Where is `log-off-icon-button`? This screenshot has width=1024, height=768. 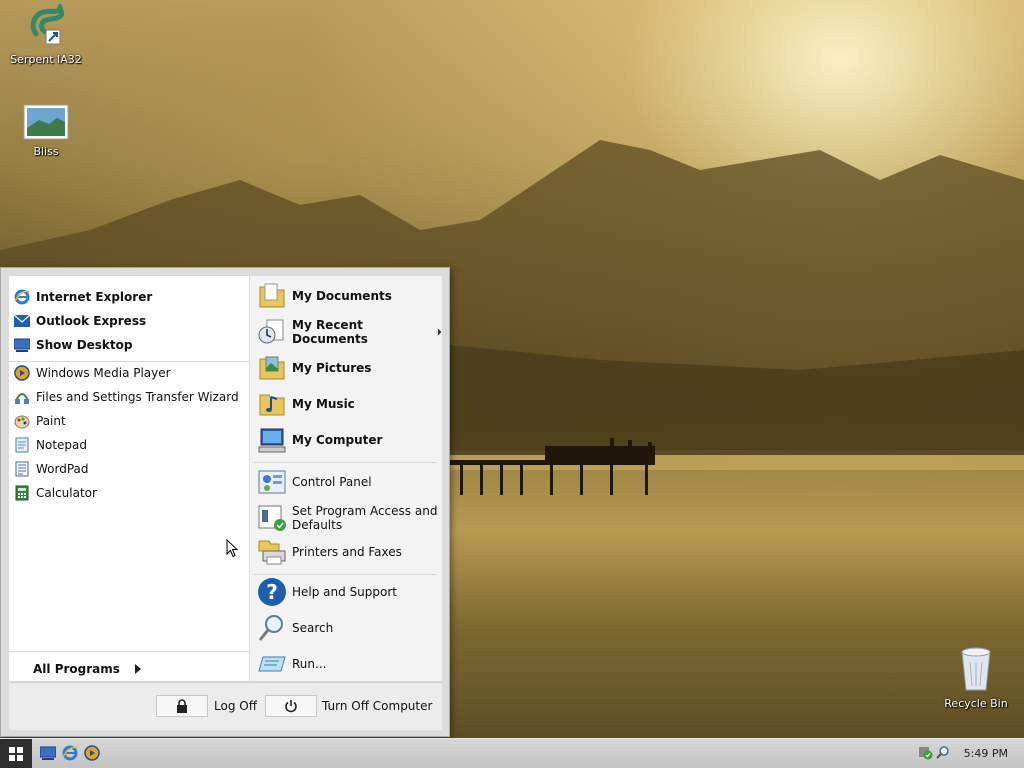 log-off-icon-button is located at coordinates (182, 706).